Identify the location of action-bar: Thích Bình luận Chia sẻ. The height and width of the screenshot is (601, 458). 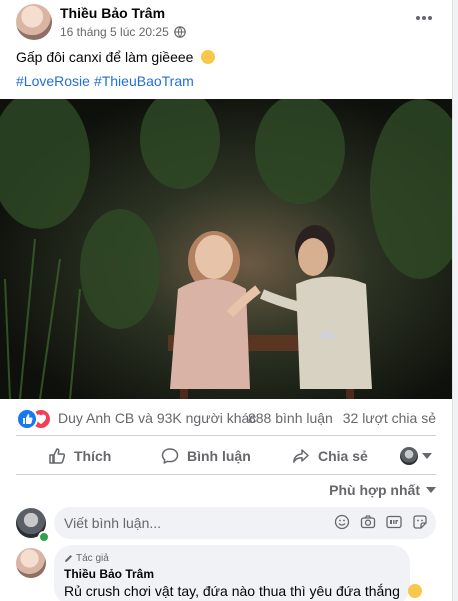
(226, 456).